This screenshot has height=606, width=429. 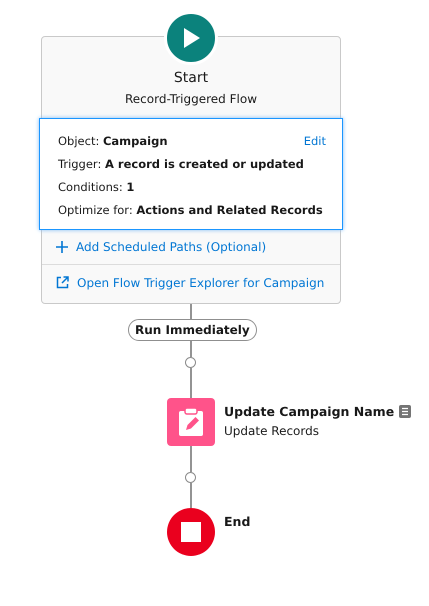 What do you see at coordinates (315, 141) in the screenshot?
I see `edit-link: Edit` at bounding box center [315, 141].